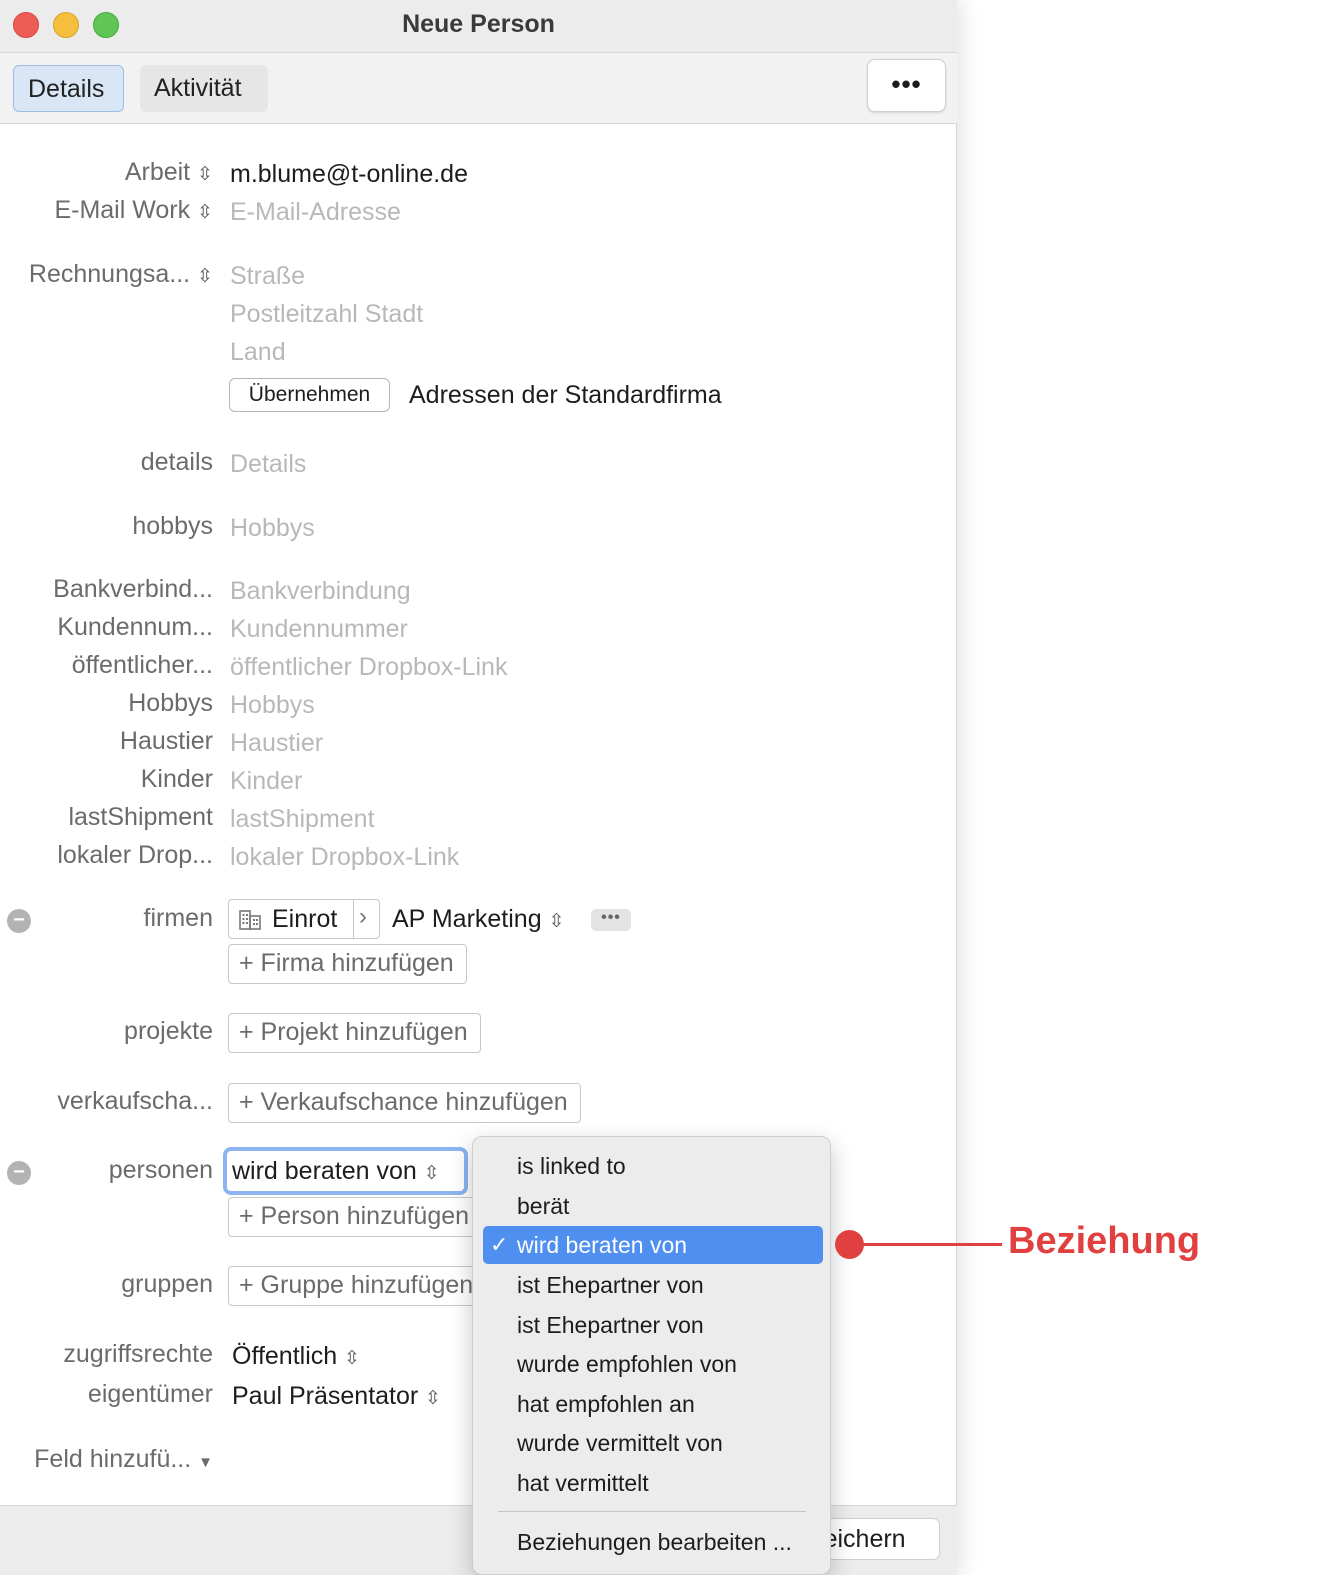  Describe the element at coordinates (276, 743) in the screenshot. I see `custom-field-input: Haustier` at that location.